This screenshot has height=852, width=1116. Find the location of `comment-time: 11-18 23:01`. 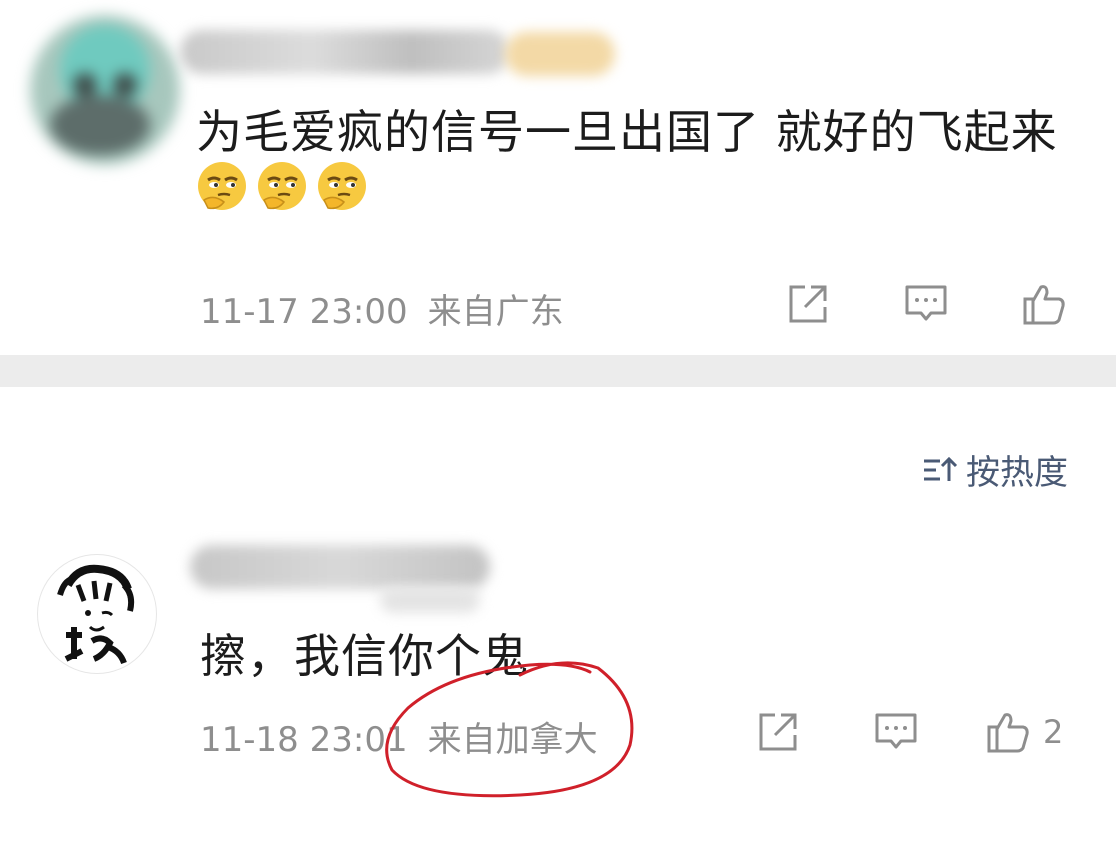

comment-time: 11-18 23:01 is located at coordinates (304, 740).